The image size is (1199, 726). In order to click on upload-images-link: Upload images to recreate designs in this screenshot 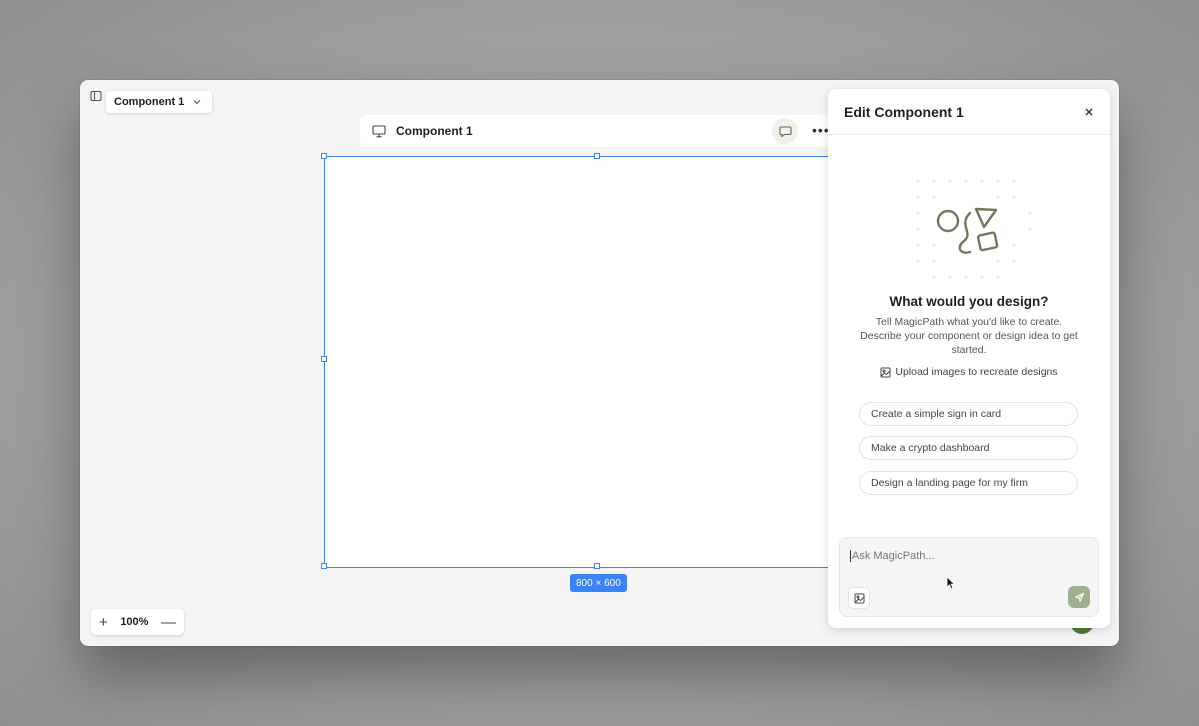, I will do `click(969, 372)`.